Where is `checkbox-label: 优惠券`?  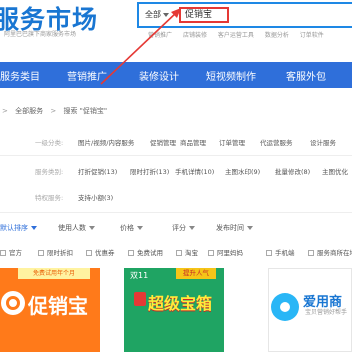
checkbox-label: 优惠券 is located at coordinates (105, 253).